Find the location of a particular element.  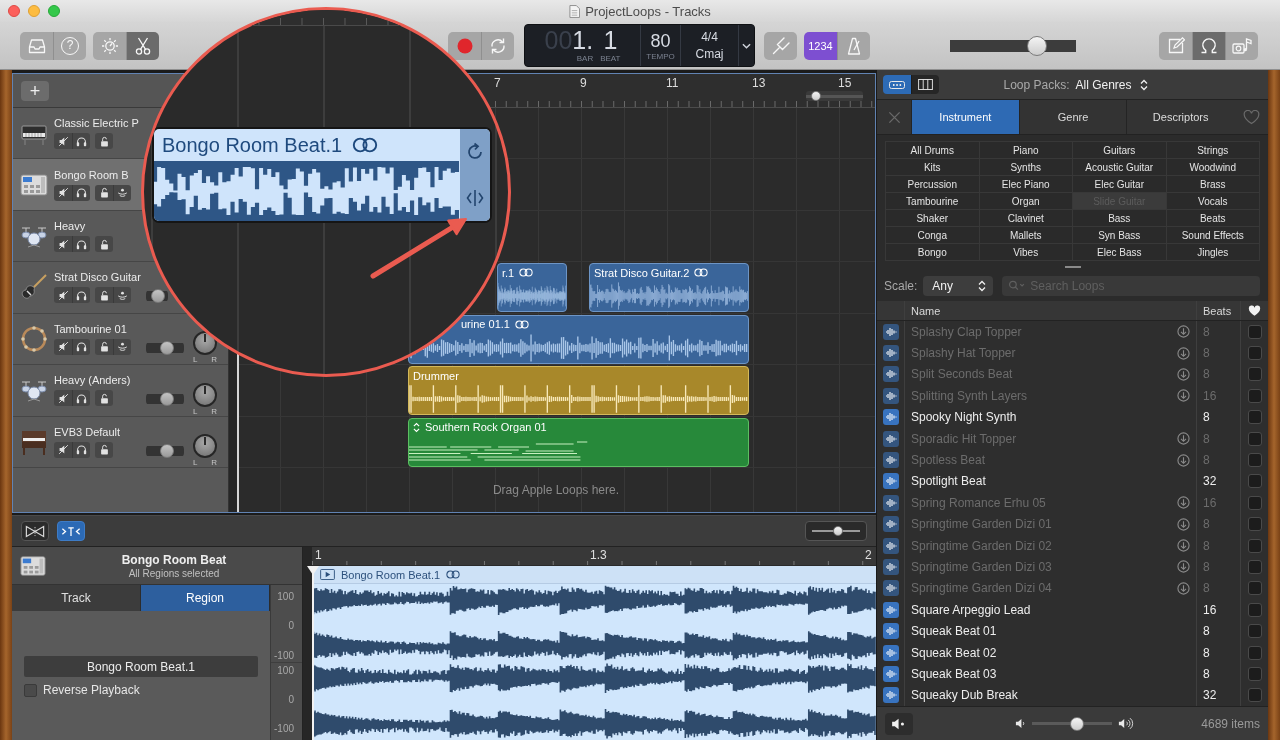

checkbox is located at coordinates (30, 690).